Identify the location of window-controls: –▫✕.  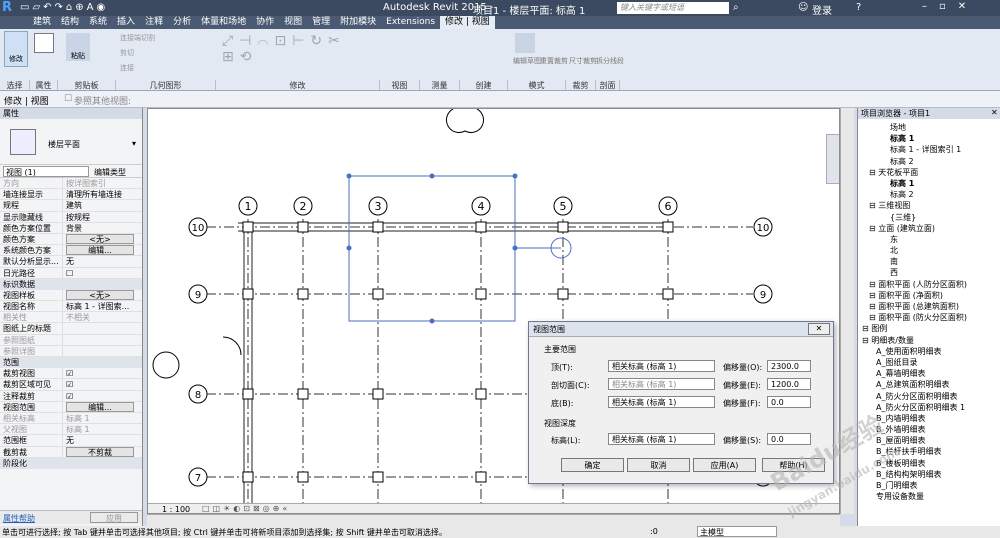
(950, 6).